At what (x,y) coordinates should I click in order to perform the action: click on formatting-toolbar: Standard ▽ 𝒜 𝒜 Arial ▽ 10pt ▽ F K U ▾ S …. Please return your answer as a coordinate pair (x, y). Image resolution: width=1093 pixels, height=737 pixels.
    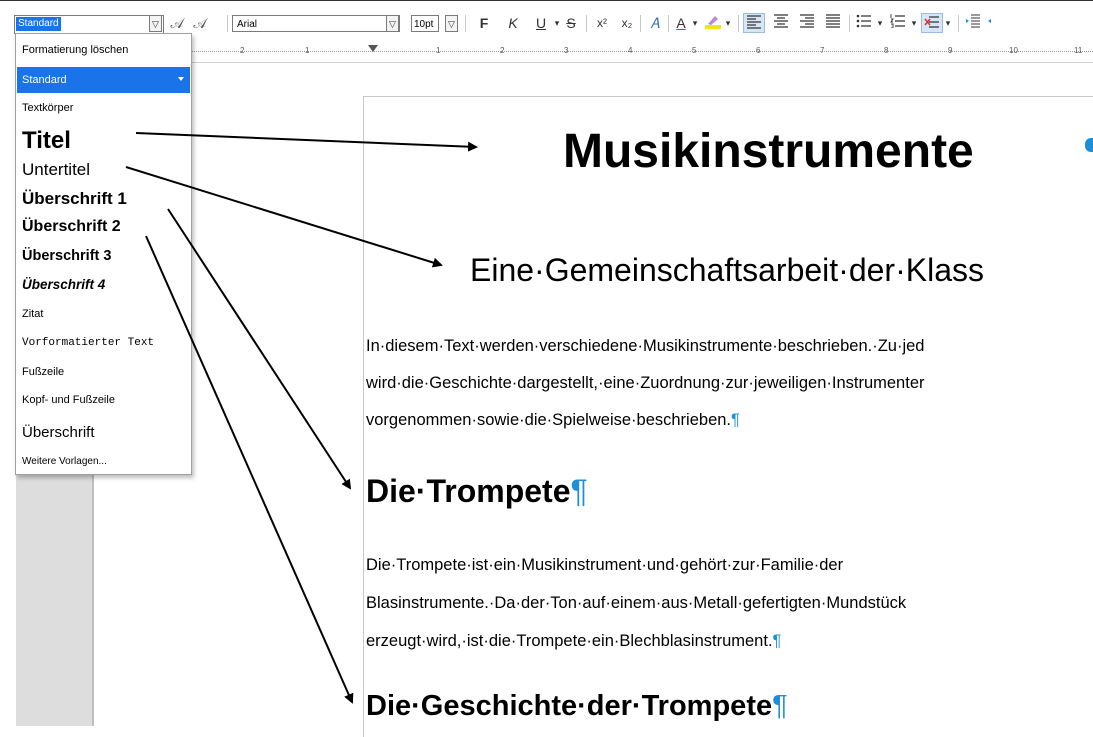
    Looking at the image, I should click on (546, 17).